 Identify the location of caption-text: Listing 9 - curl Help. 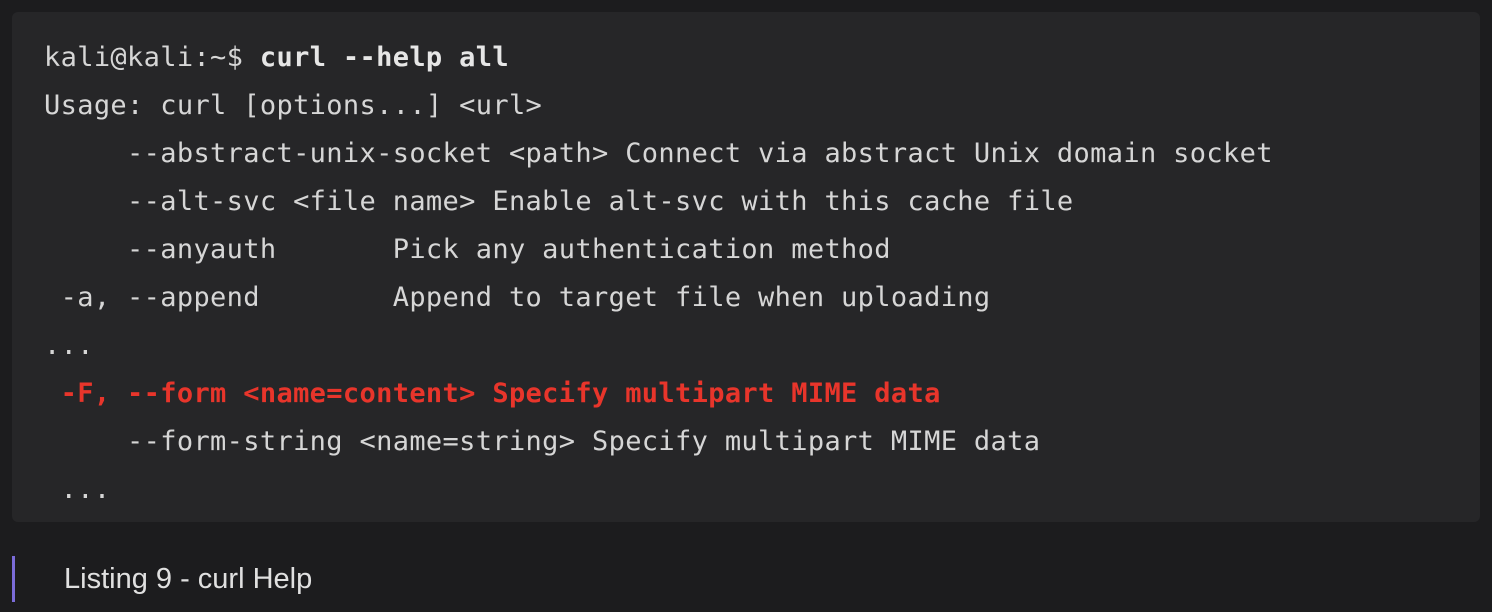
(188, 579).